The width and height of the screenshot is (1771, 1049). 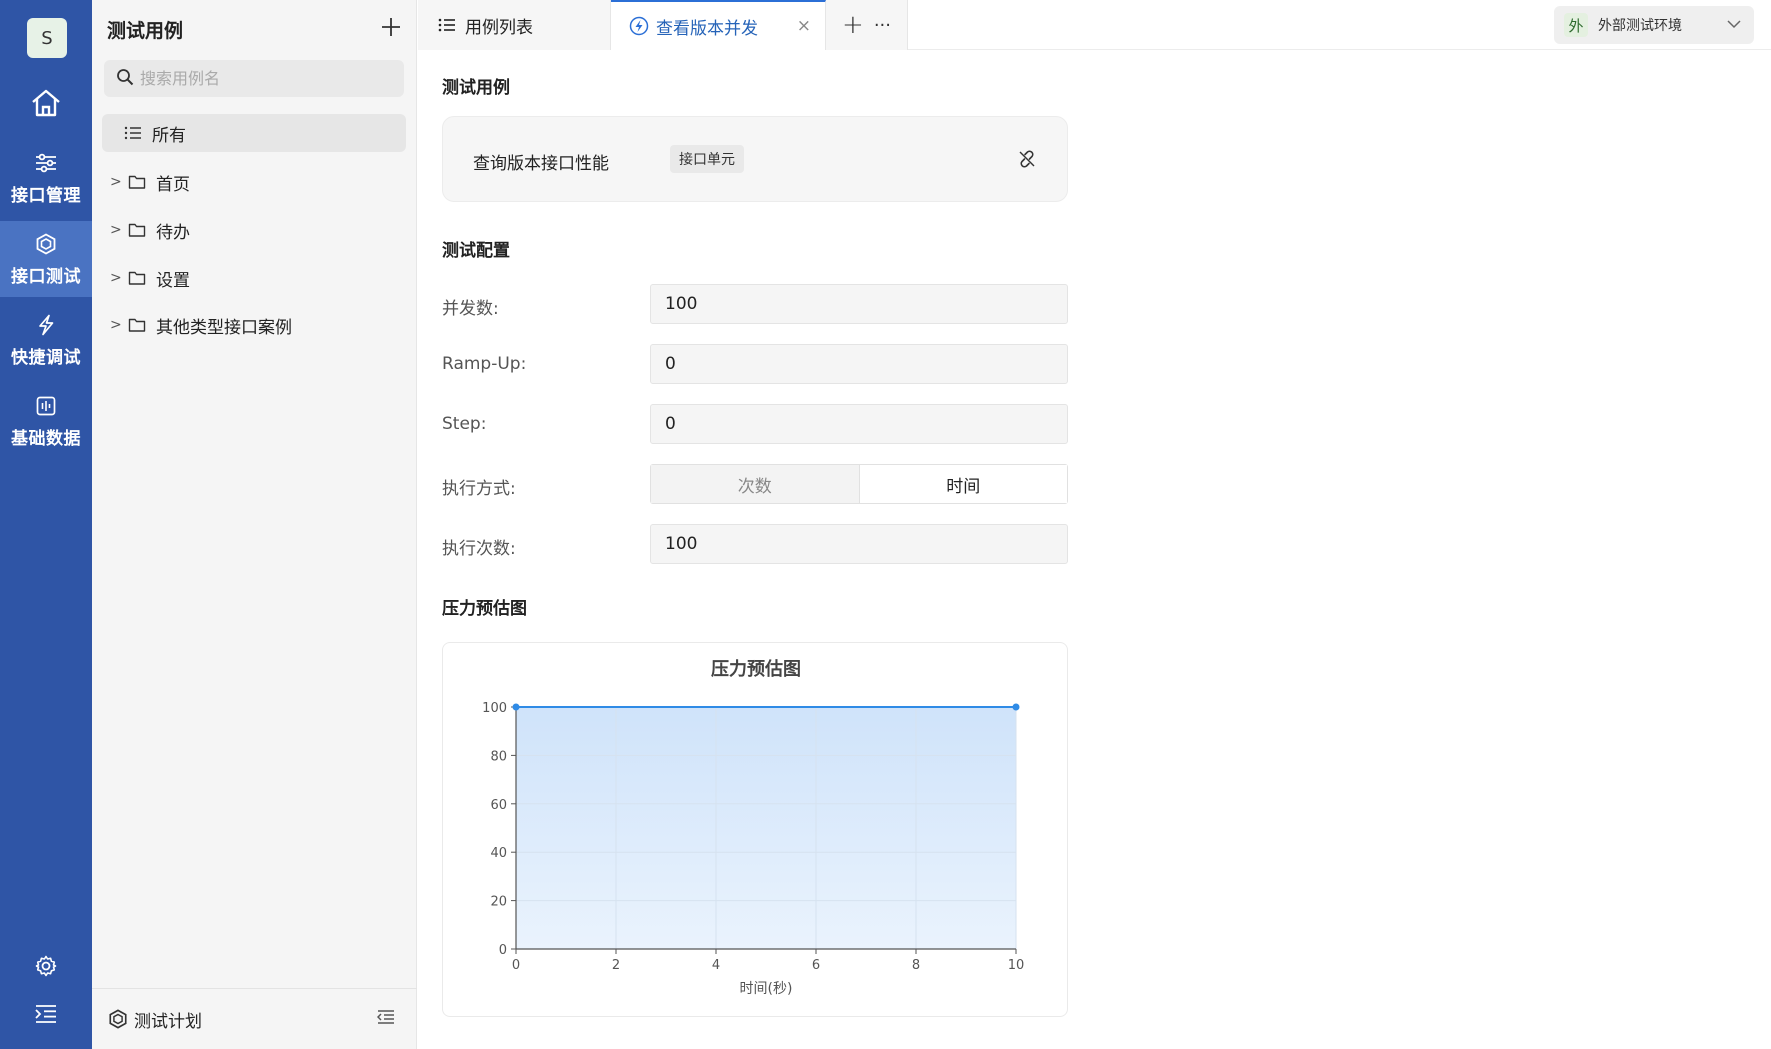 What do you see at coordinates (755, 159) in the screenshot?
I see `test-case-card: 查询版本接口性能 接口单元` at bounding box center [755, 159].